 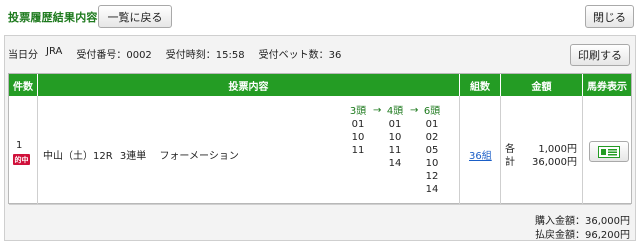 What do you see at coordinates (23, 85) in the screenshot?
I see `col-header-count: 件数` at bounding box center [23, 85].